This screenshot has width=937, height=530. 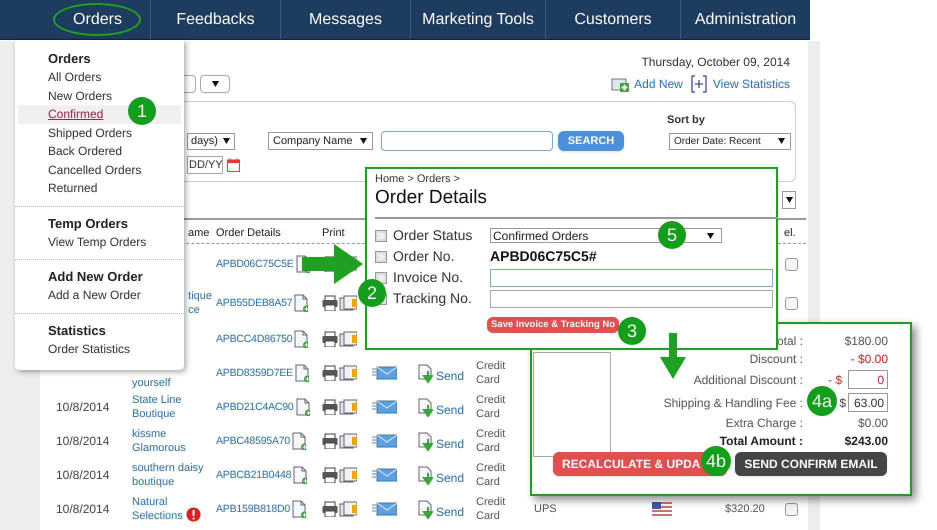 I want to click on order-link: APBD21C4AC90, so click(x=255, y=407).